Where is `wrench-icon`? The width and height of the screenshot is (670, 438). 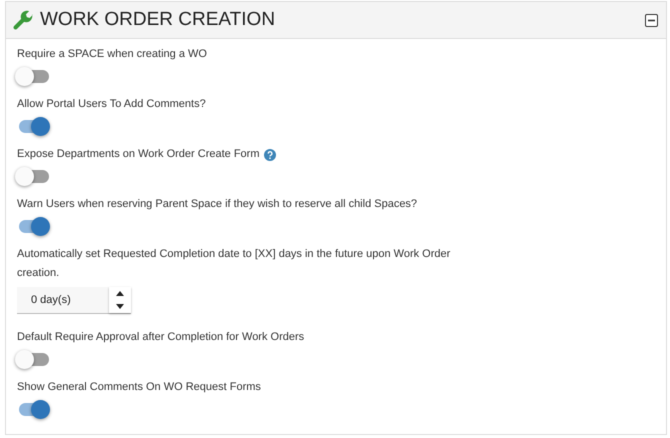
wrench-icon is located at coordinates (23, 20).